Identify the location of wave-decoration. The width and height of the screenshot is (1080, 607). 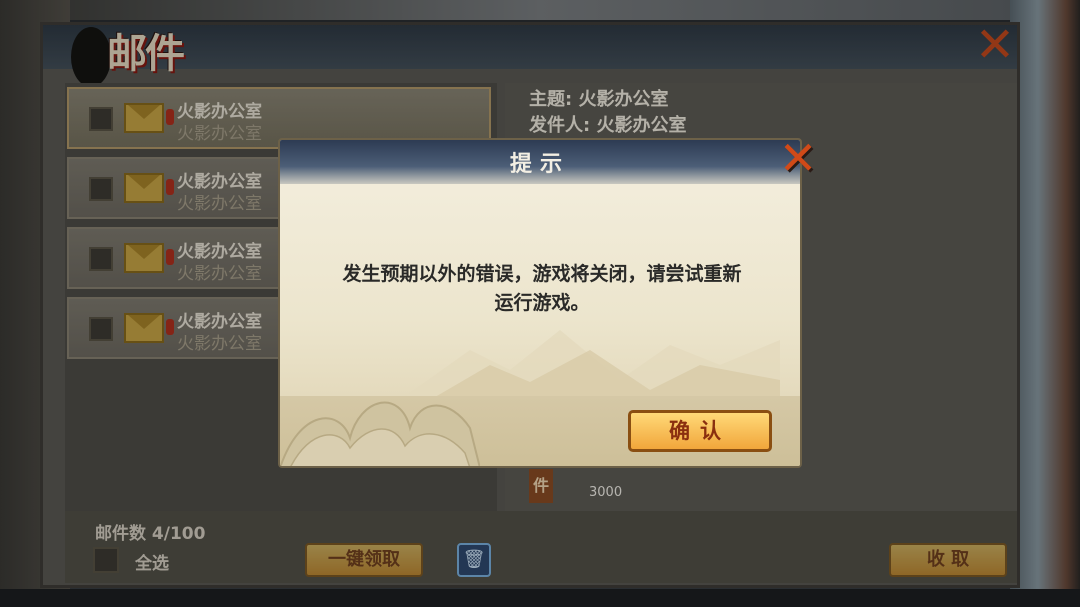
(380, 433).